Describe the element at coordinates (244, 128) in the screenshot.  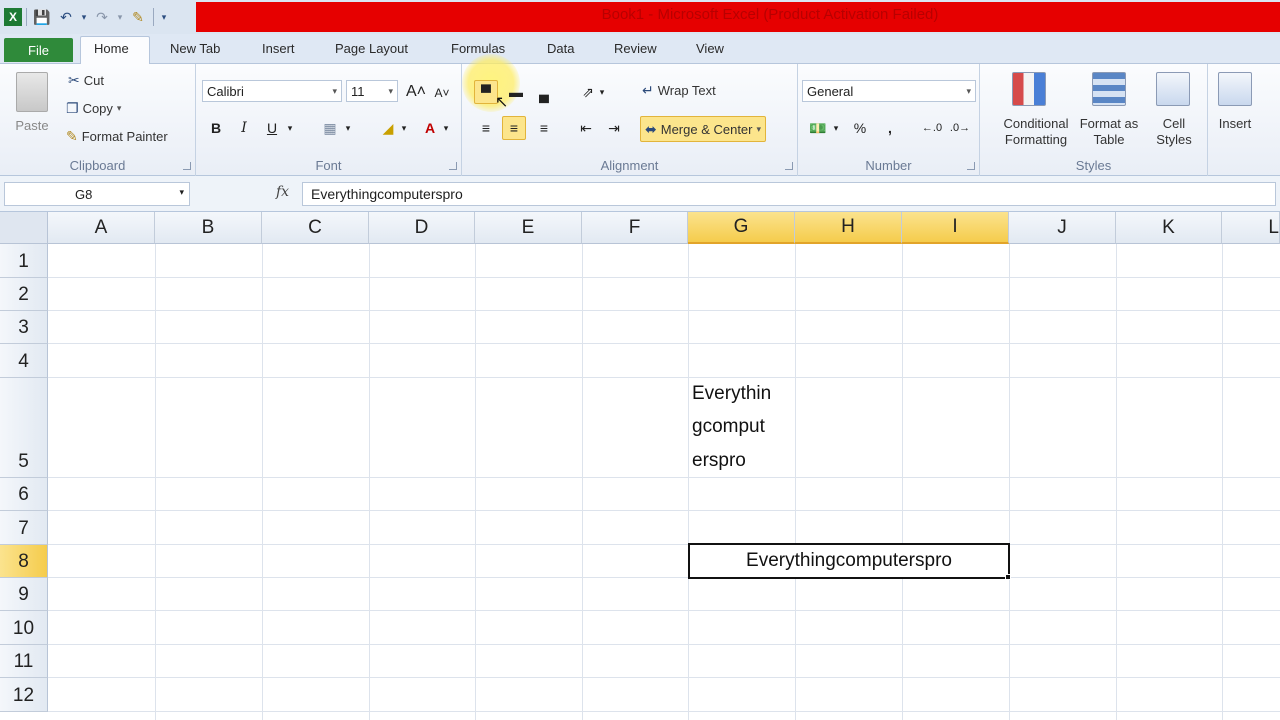
I see `italic-button: I` at that location.